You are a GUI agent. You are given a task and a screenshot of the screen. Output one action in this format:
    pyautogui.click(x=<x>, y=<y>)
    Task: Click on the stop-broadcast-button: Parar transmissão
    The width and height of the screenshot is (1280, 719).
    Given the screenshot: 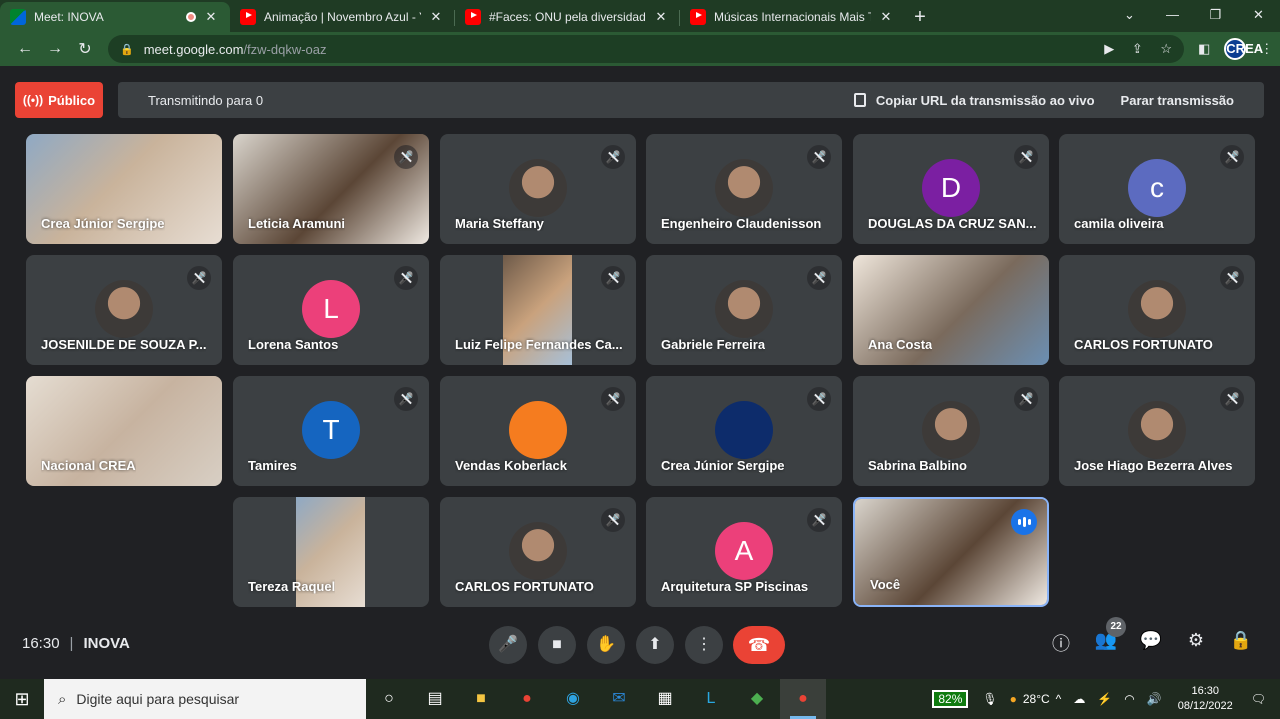 What is the action you would take?
    pyautogui.click(x=1177, y=100)
    